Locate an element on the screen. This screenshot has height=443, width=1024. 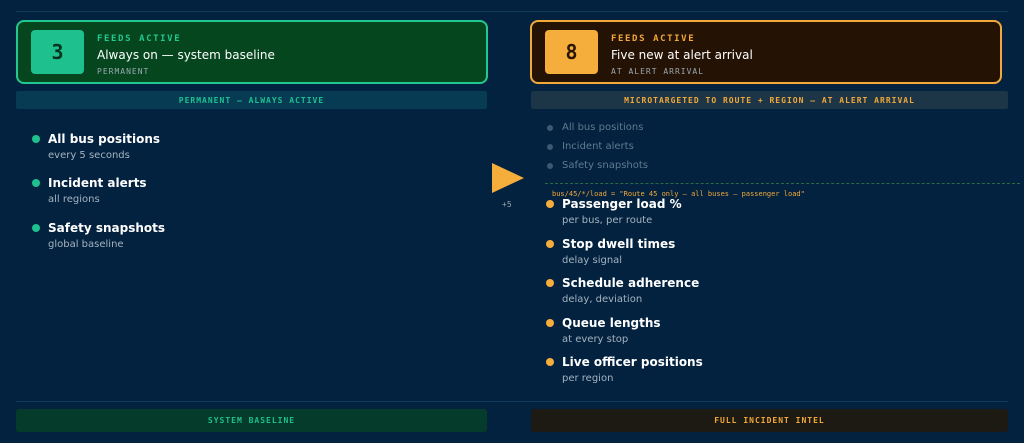
list-item: Passenger load % per bus, per route is located at coordinates (622, 211).